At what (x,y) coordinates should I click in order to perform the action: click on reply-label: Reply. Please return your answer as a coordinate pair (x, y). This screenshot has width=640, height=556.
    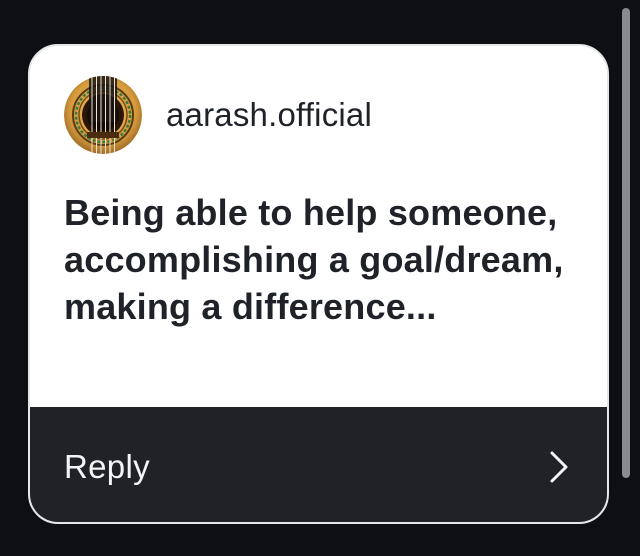
    Looking at the image, I should click on (107, 466).